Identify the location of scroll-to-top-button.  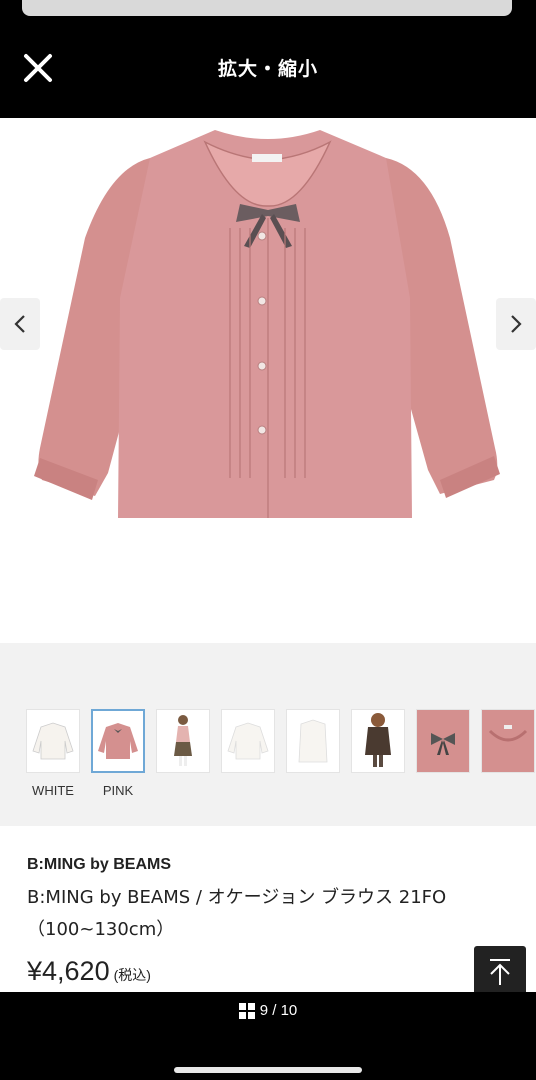
(500, 972).